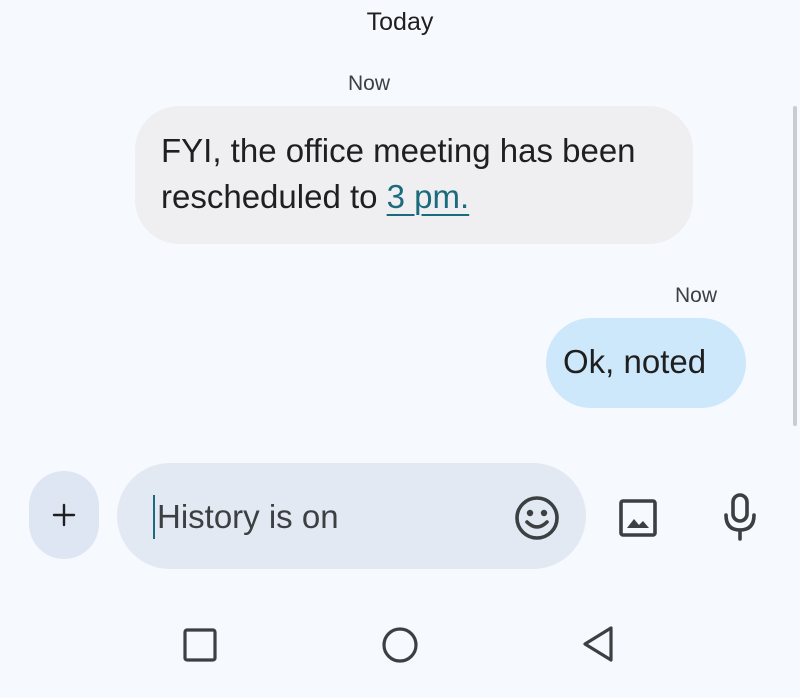 The image size is (800, 698). I want to click on outgoing-message-bubble: Ok, noted, so click(646, 363).